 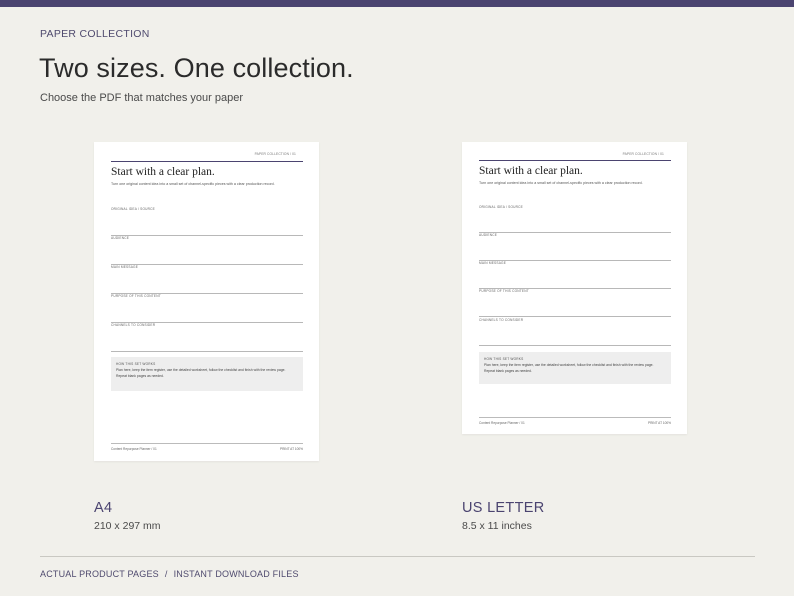 What do you see at coordinates (236, 574) in the screenshot?
I see `footer-right-label: INSTANT DOWNLOAD FILES` at bounding box center [236, 574].